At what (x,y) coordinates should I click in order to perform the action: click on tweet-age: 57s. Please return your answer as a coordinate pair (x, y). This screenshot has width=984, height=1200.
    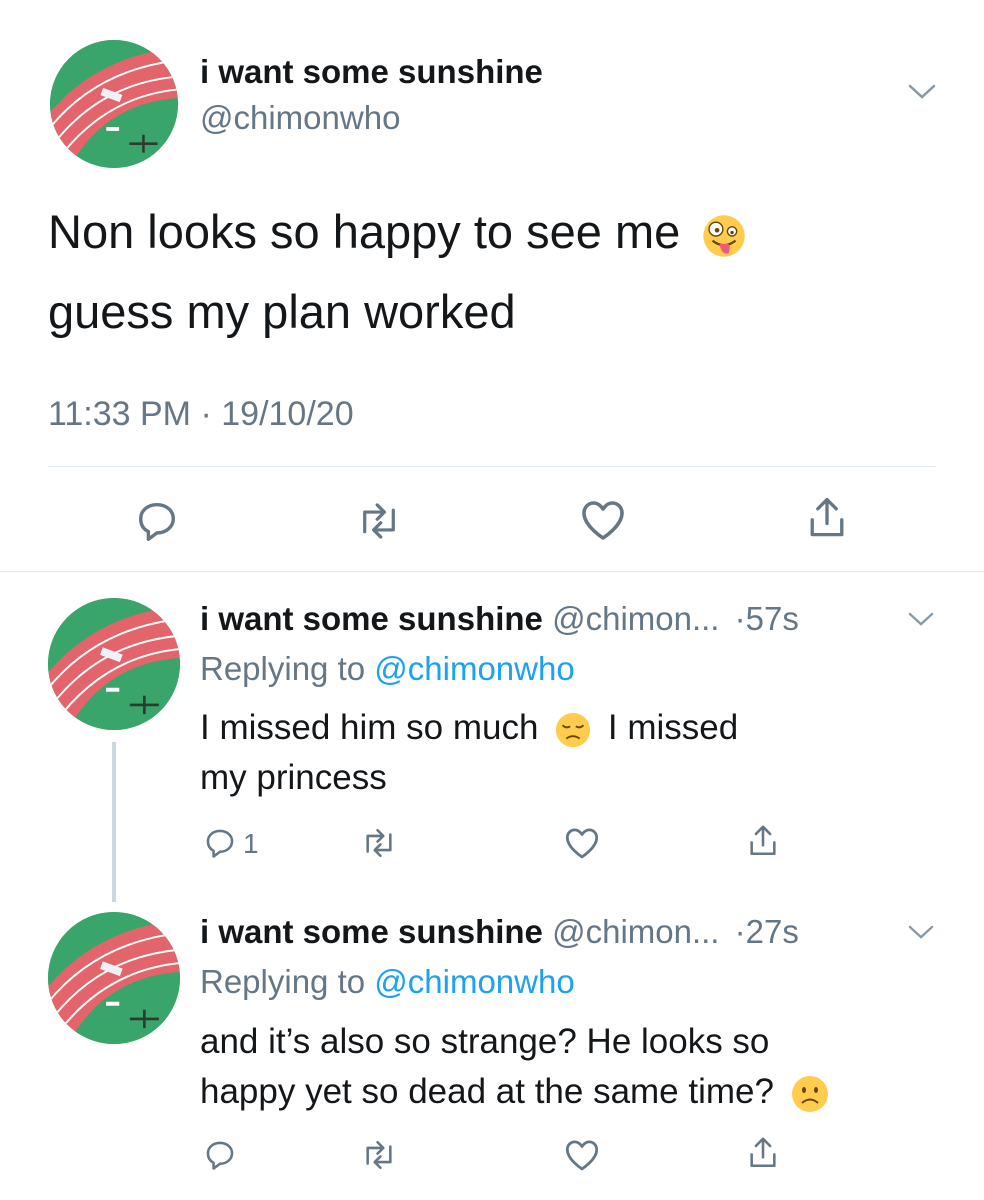
    Looking at the image, I should click on (772, 618).